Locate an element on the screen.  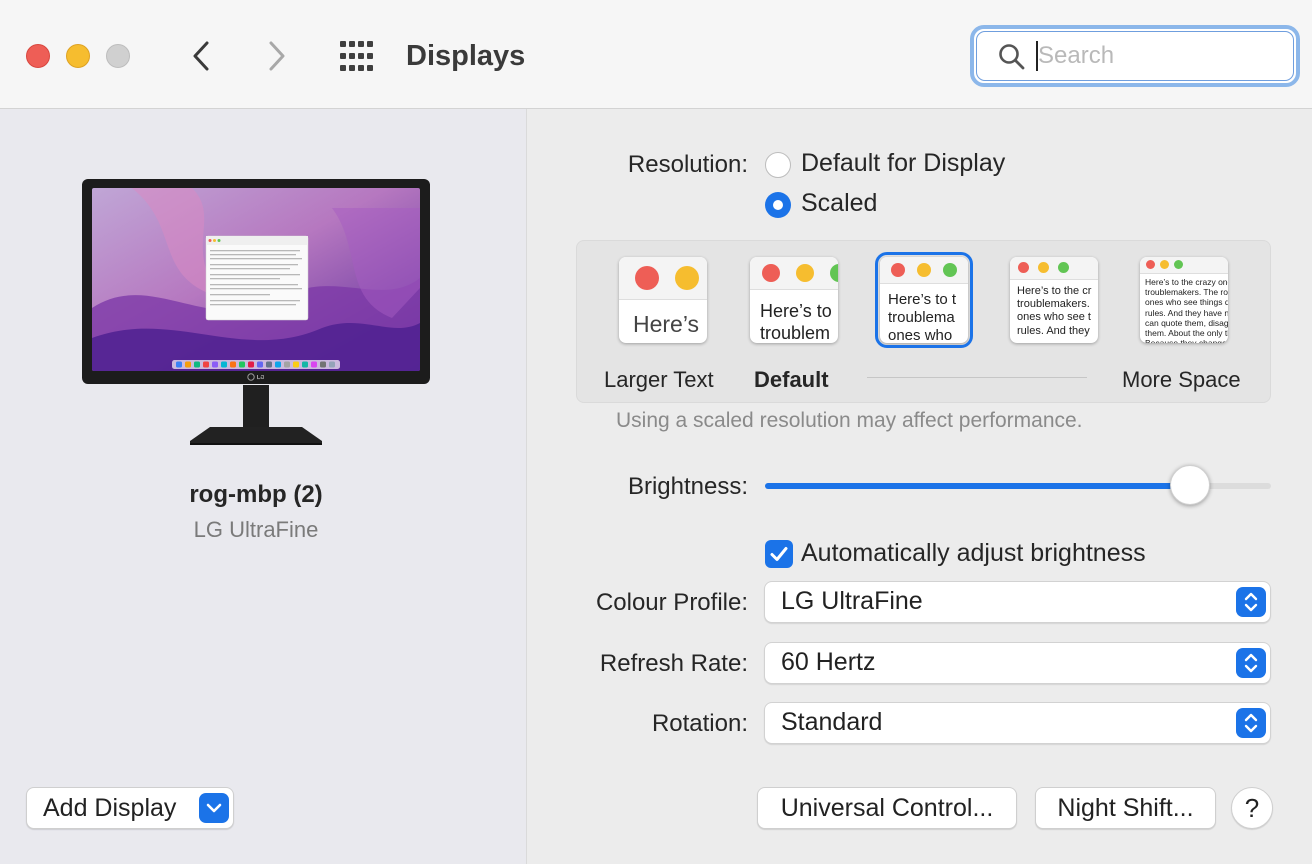
rotation-popup: Standard is located at coordinates (1017, 723).